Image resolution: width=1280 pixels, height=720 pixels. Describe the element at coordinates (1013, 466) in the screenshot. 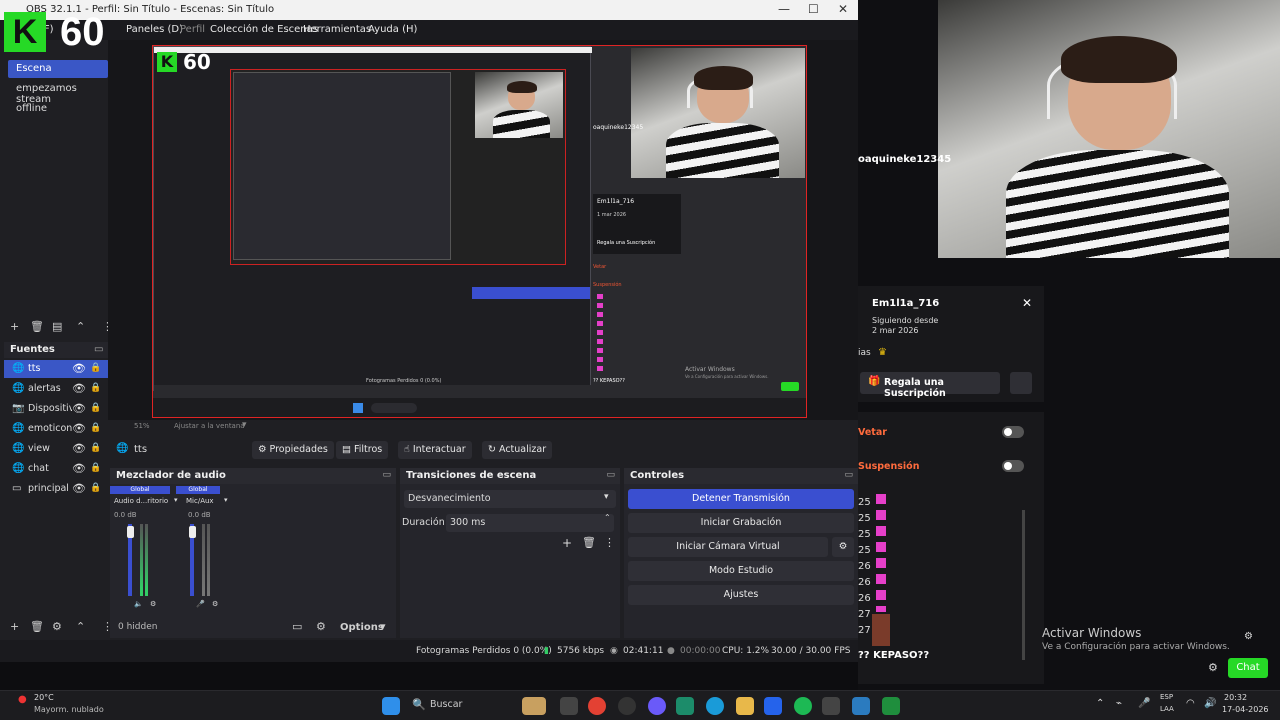

I see `suspension-toggle` at that location.